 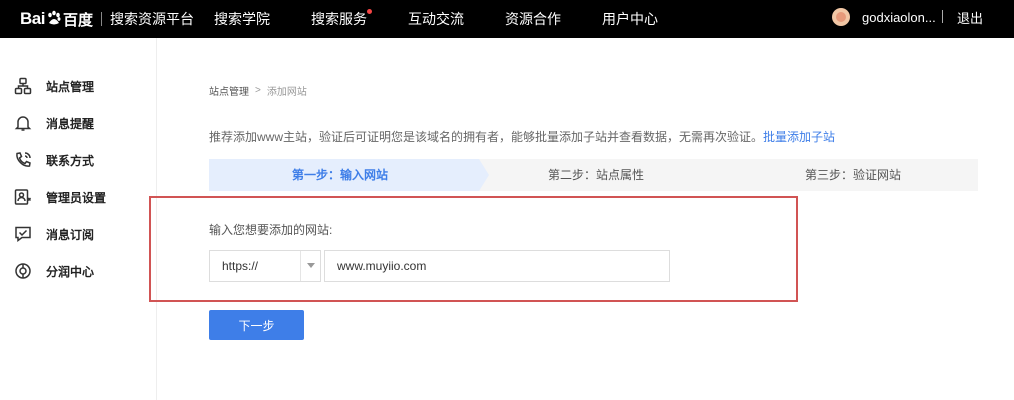 I want to click on sidebar-item-site-management: 站点管理, so click(x=54, y=86).